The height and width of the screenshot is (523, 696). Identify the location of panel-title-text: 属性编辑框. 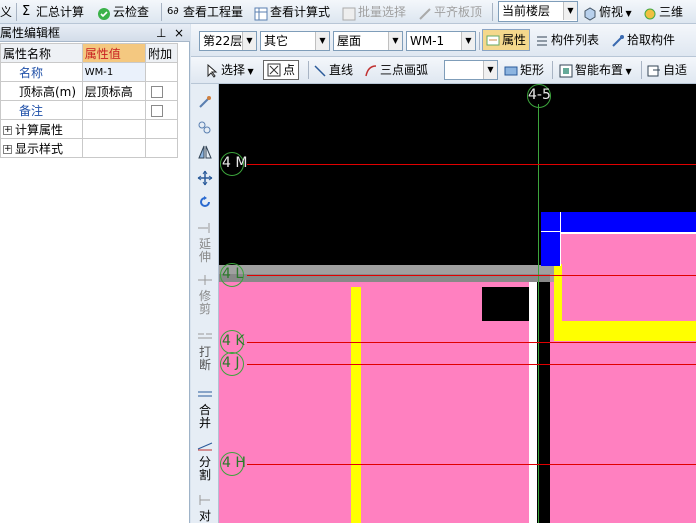
(30, 33).